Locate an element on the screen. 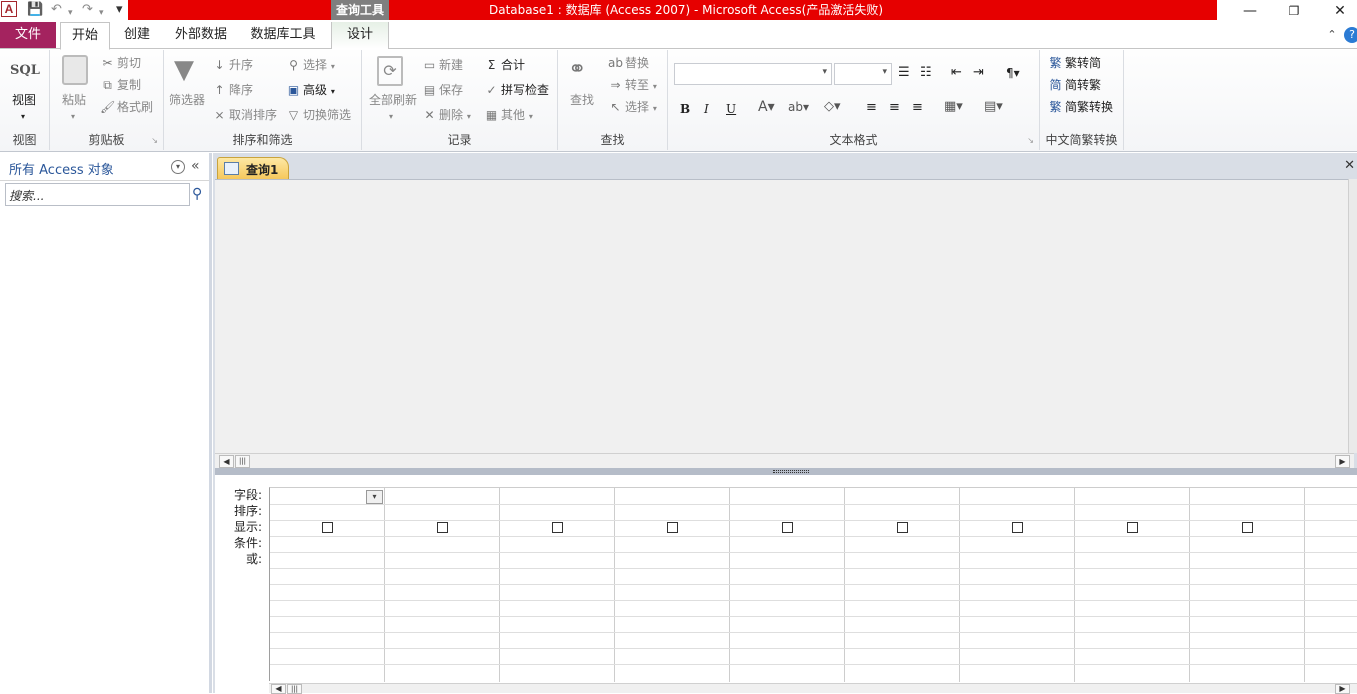  cut-button: 剪切 is located at coordinates (129, 63).